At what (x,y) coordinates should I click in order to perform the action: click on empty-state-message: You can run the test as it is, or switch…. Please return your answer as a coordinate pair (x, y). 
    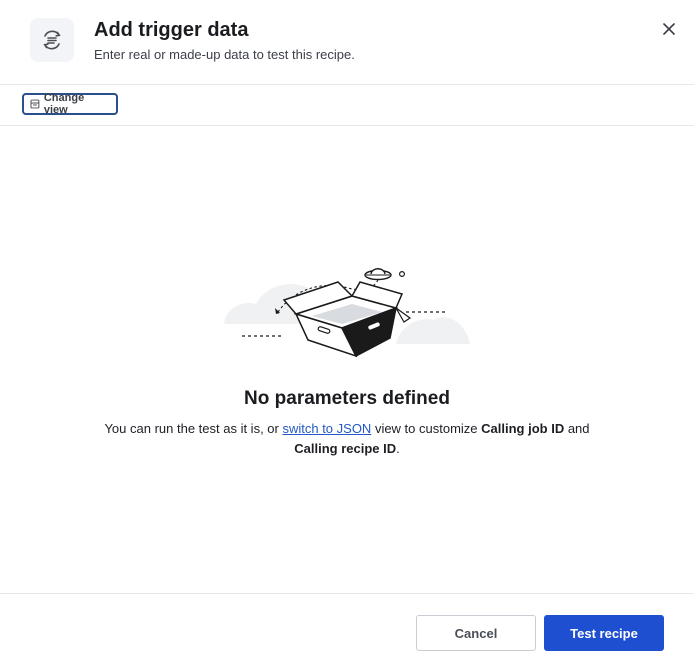
    Looking at the image, I should click on (347, 439).